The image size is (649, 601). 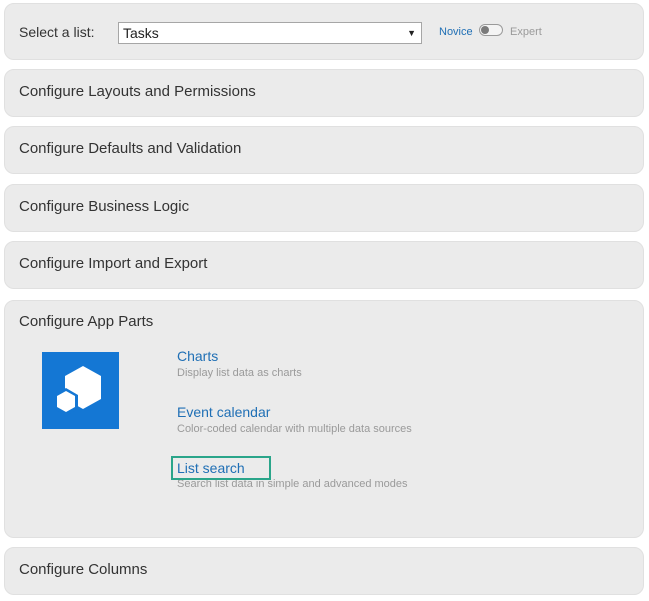 What do you see at coordinates (197, 356) in the screenshot?
I see `app-part-charts-link: Charts` at bounding box center [197, 356].